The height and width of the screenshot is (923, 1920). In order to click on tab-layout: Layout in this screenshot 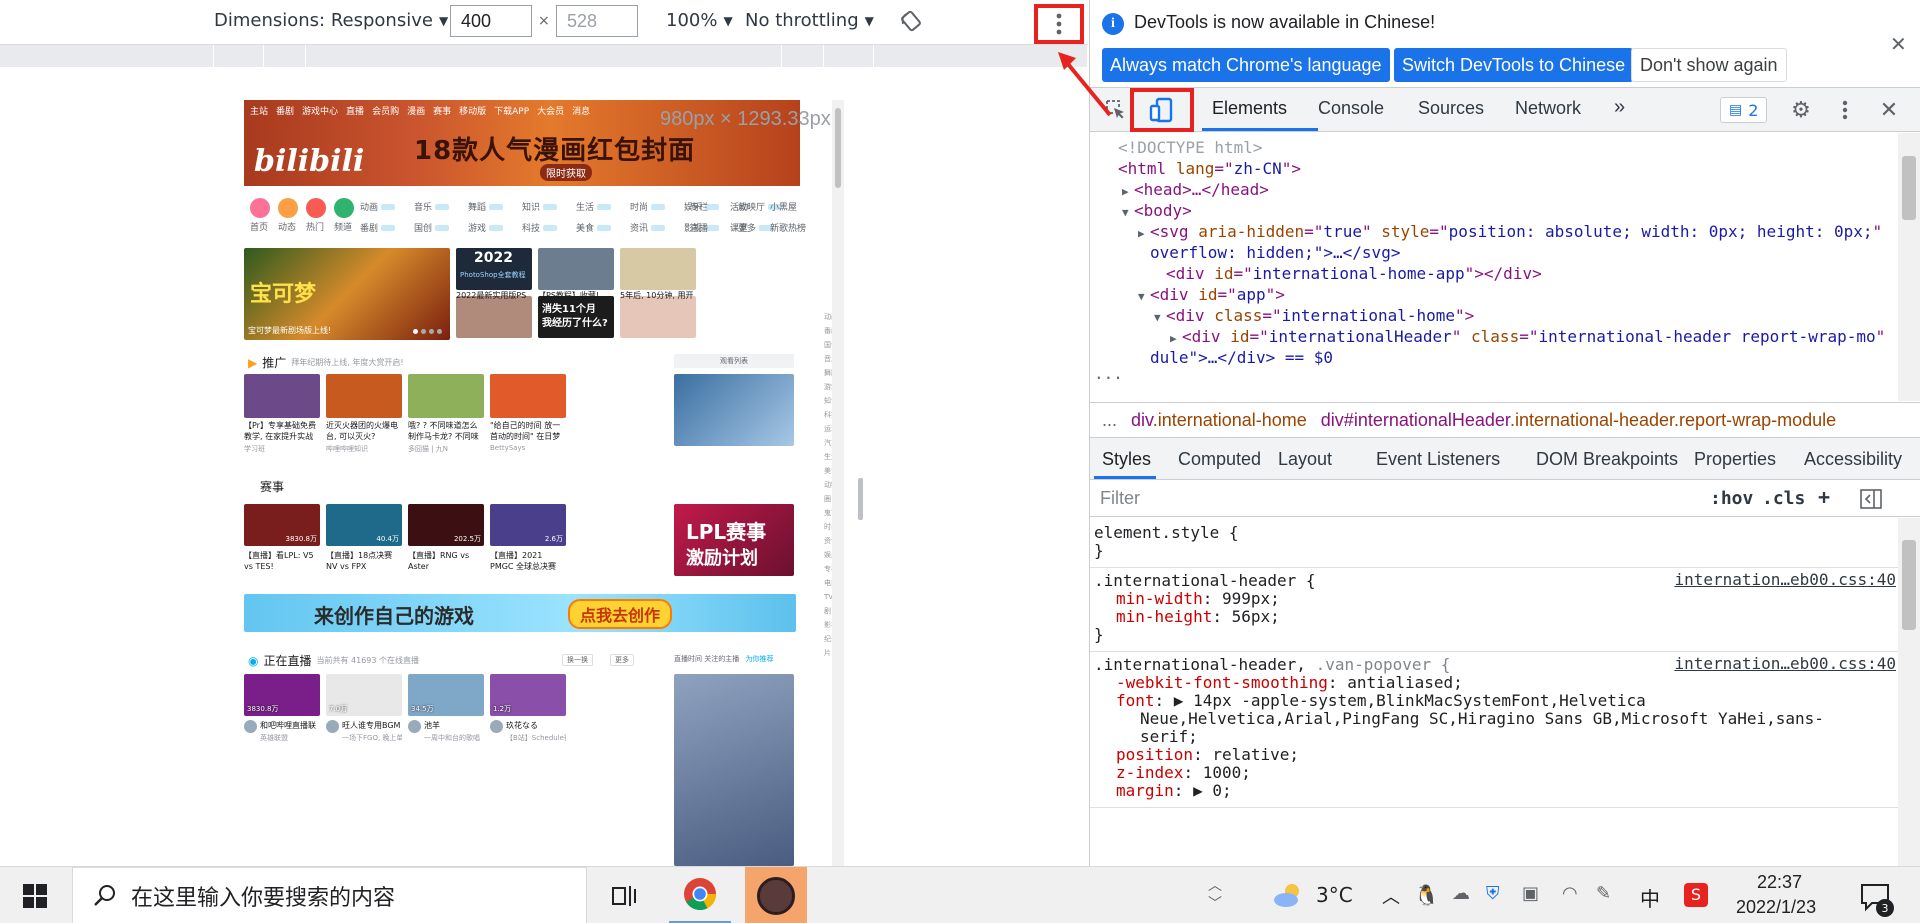, I will do `click(1305, 459)`.